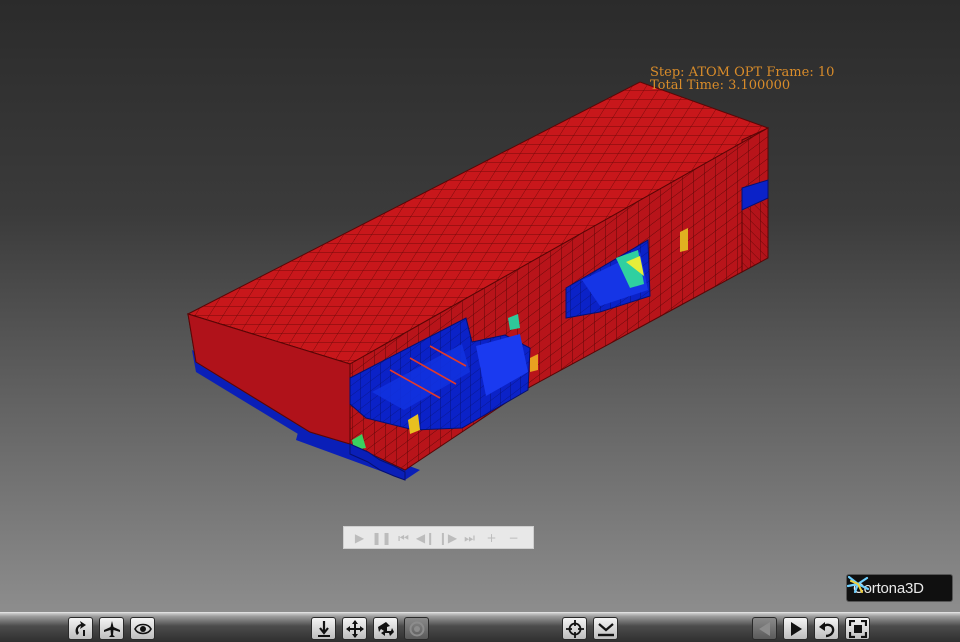  I want to click on undo-arrow-icon, so click(826, 629).